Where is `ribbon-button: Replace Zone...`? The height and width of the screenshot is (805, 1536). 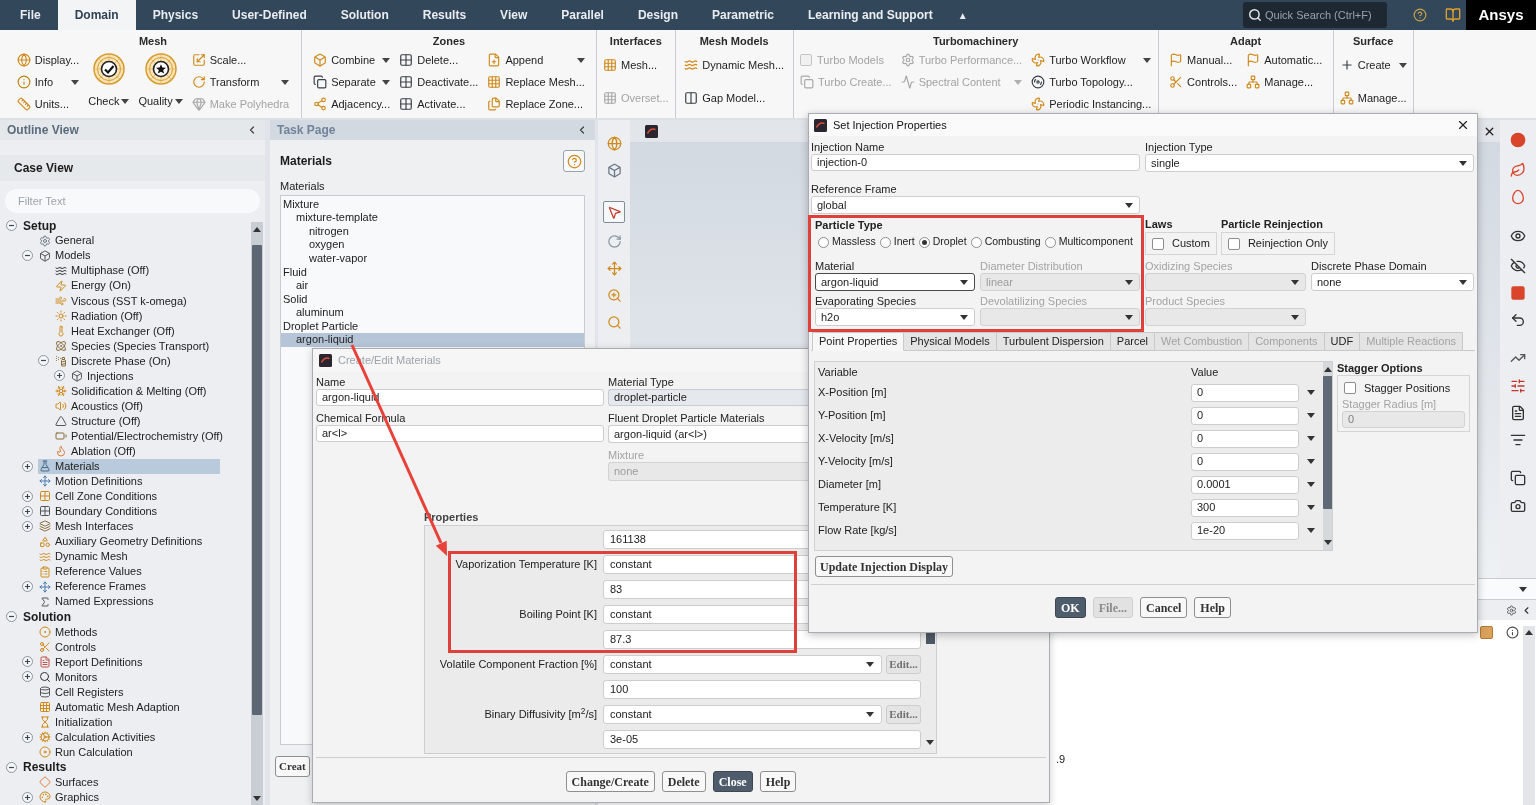
ribbon-button: Replace Zone... is located at coordinates (536, 104).